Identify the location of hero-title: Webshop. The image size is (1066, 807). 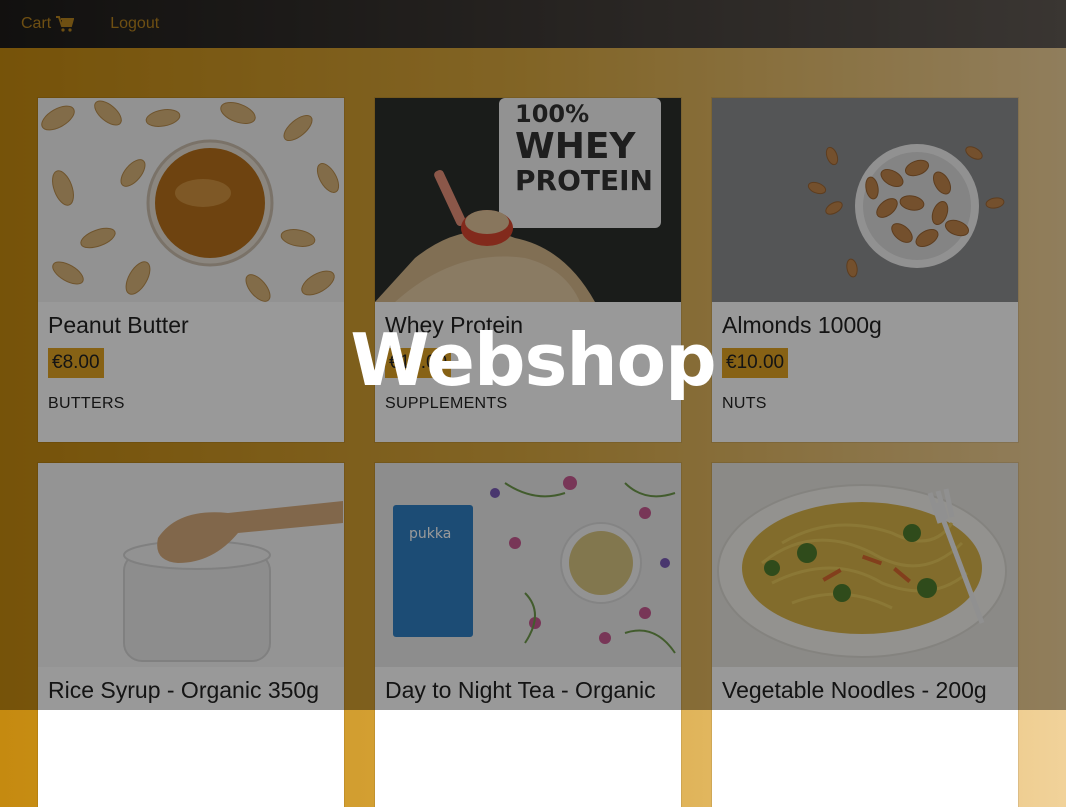
(533, 360).